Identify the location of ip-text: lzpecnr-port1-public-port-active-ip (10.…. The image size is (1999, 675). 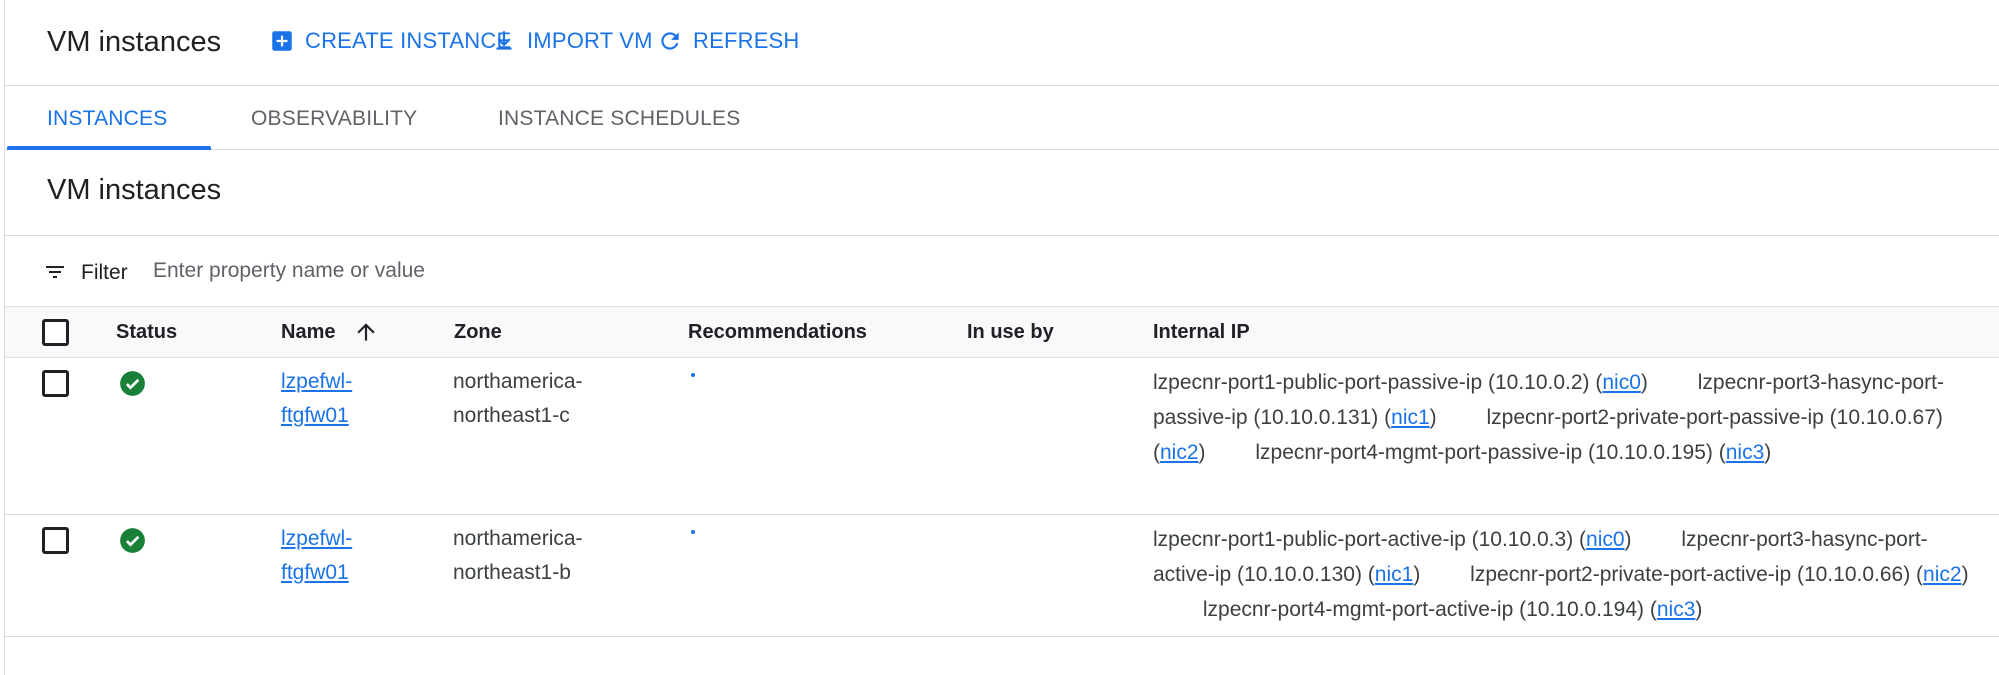
(1363, 539).